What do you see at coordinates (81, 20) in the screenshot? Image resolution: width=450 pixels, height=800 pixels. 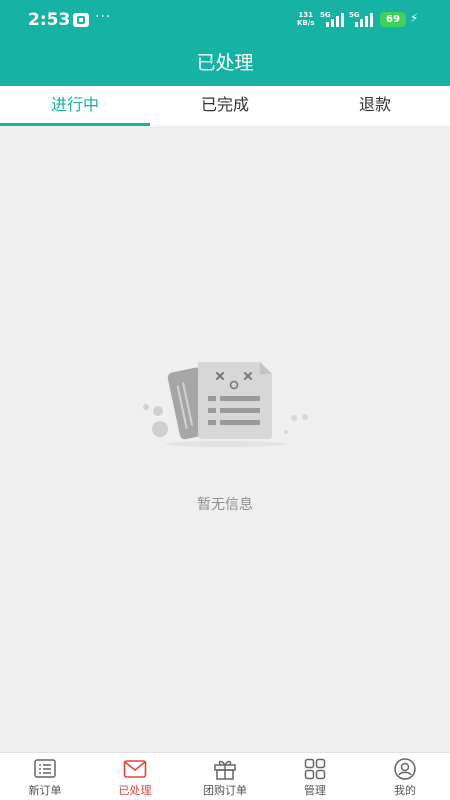 I see `app-notification-icon` at bounding box center [81, 20].